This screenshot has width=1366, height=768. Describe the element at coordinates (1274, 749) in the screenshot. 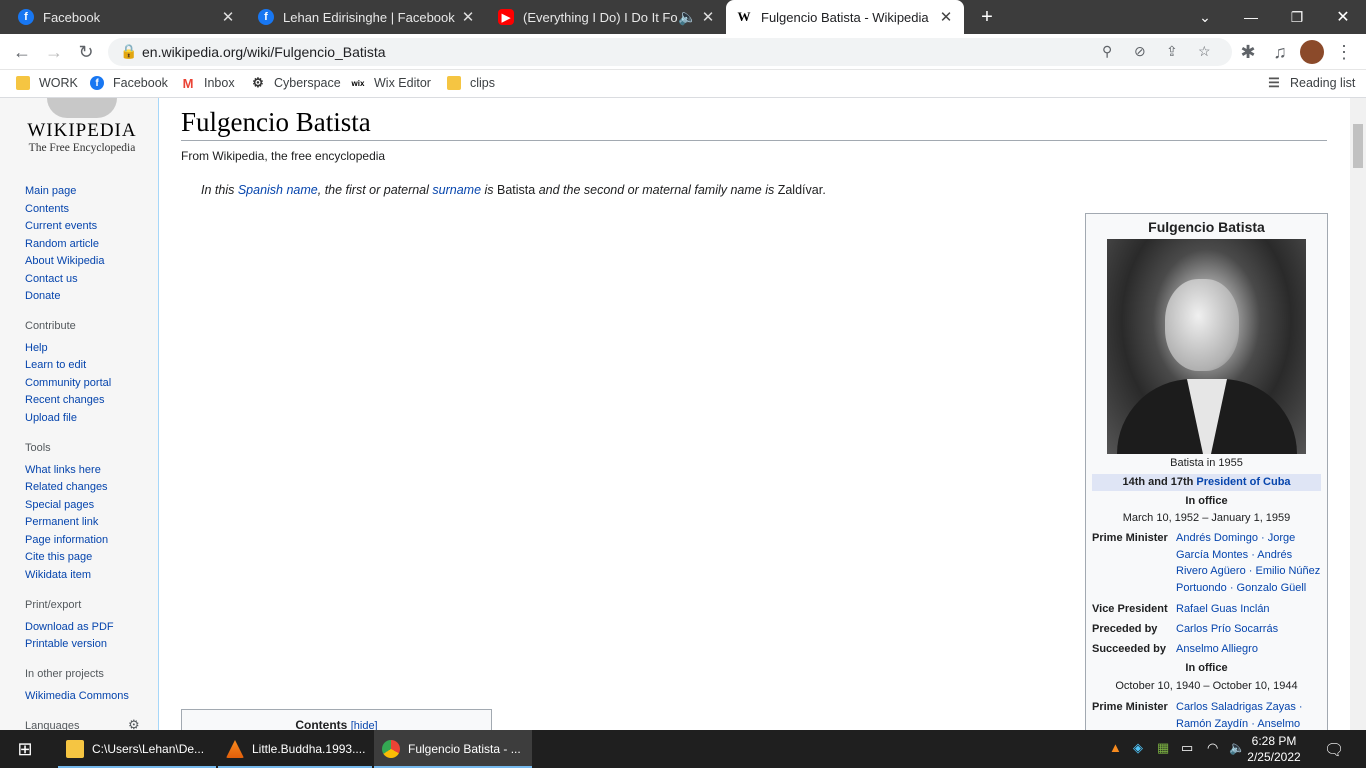

I see `system-clock: 6:28 PM 2/25/2022` at that location.